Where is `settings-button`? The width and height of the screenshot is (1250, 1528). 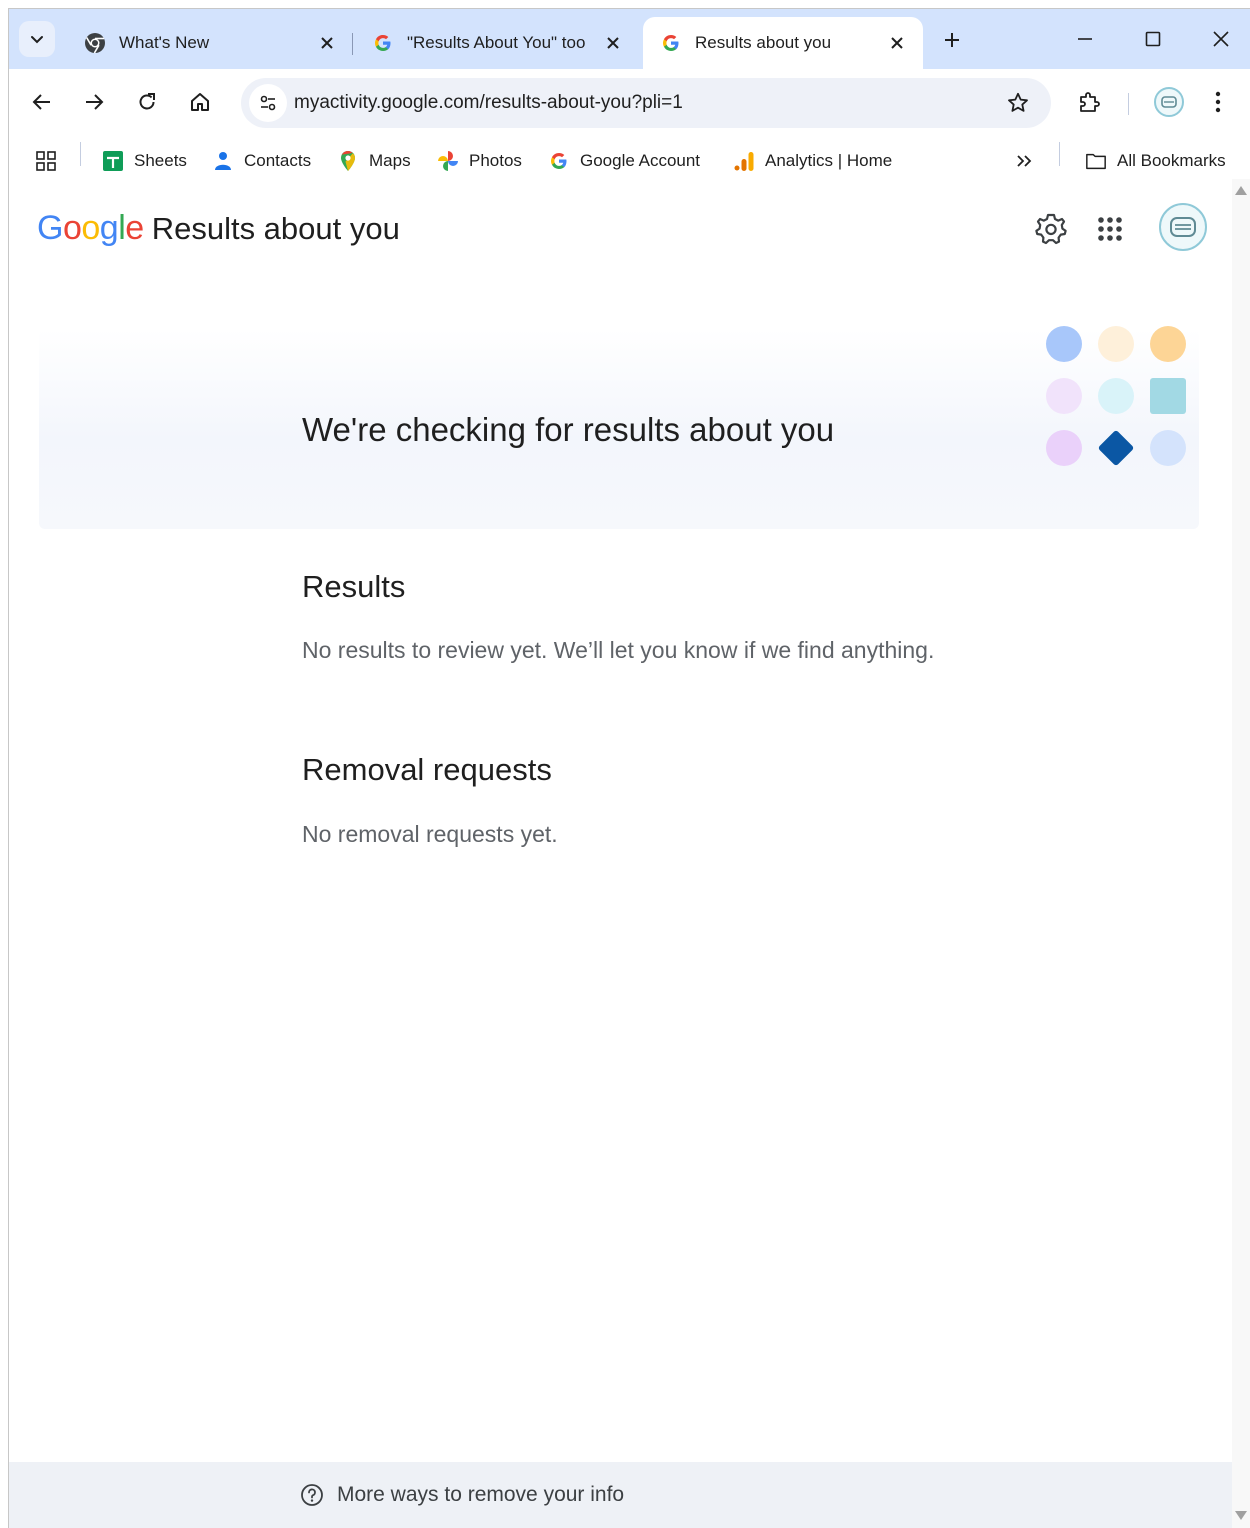
settings-button is located at coordinates (1051, 229).